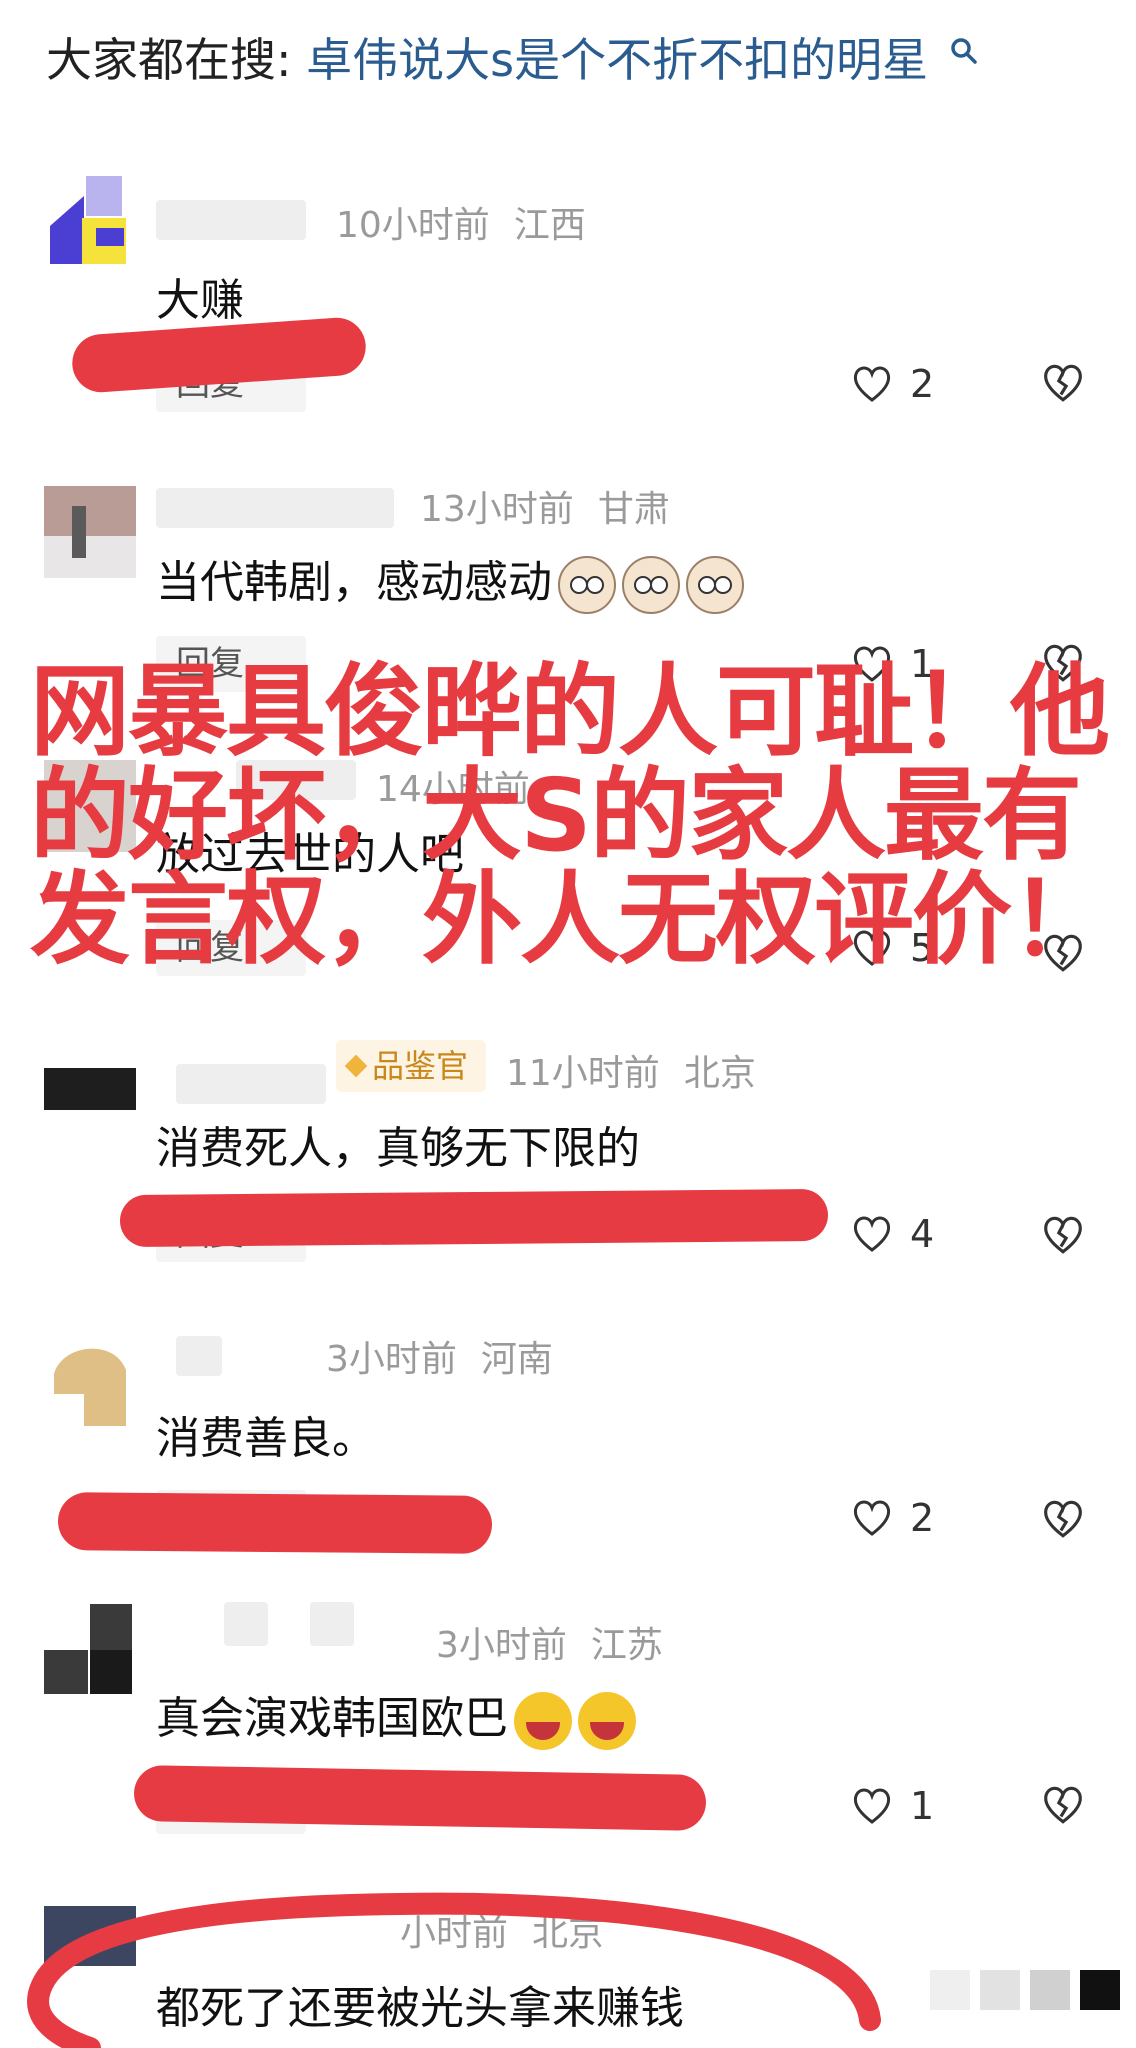  I want to click on comment-text: 真会演戏韩国欧巴, so click(396, 1716).